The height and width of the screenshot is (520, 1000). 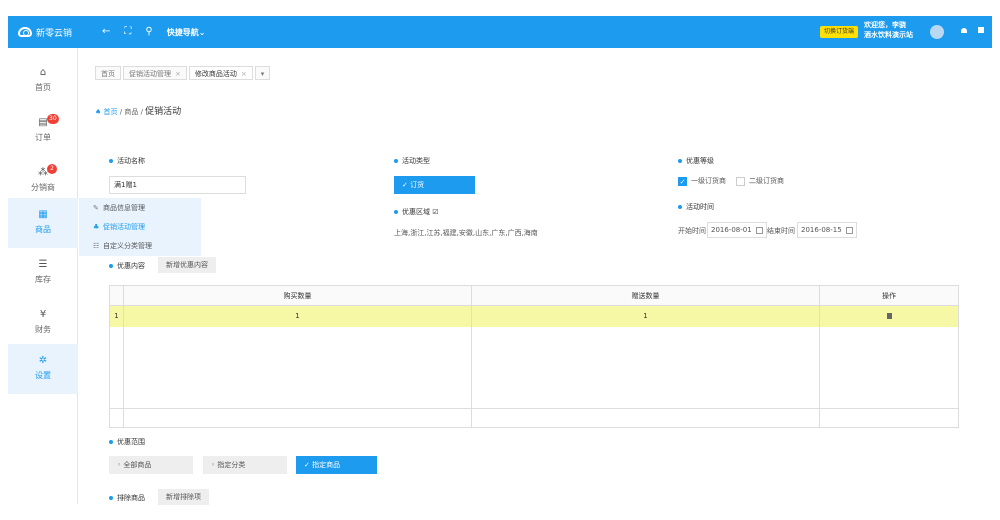 What do you see at coordinates (106, 32) in the screenshot?
I see `back-arrow-icon: ←` at bounding box center [106, 32].